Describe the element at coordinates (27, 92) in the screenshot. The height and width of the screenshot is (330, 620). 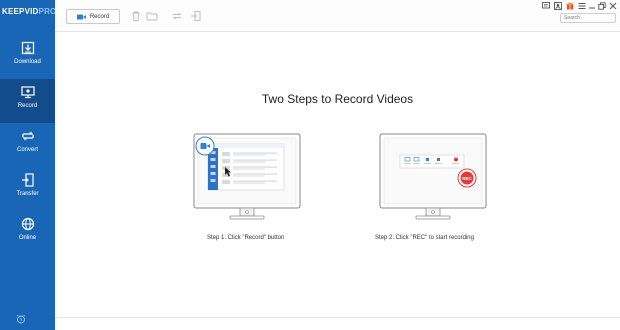
I see `record-icon` at that location.